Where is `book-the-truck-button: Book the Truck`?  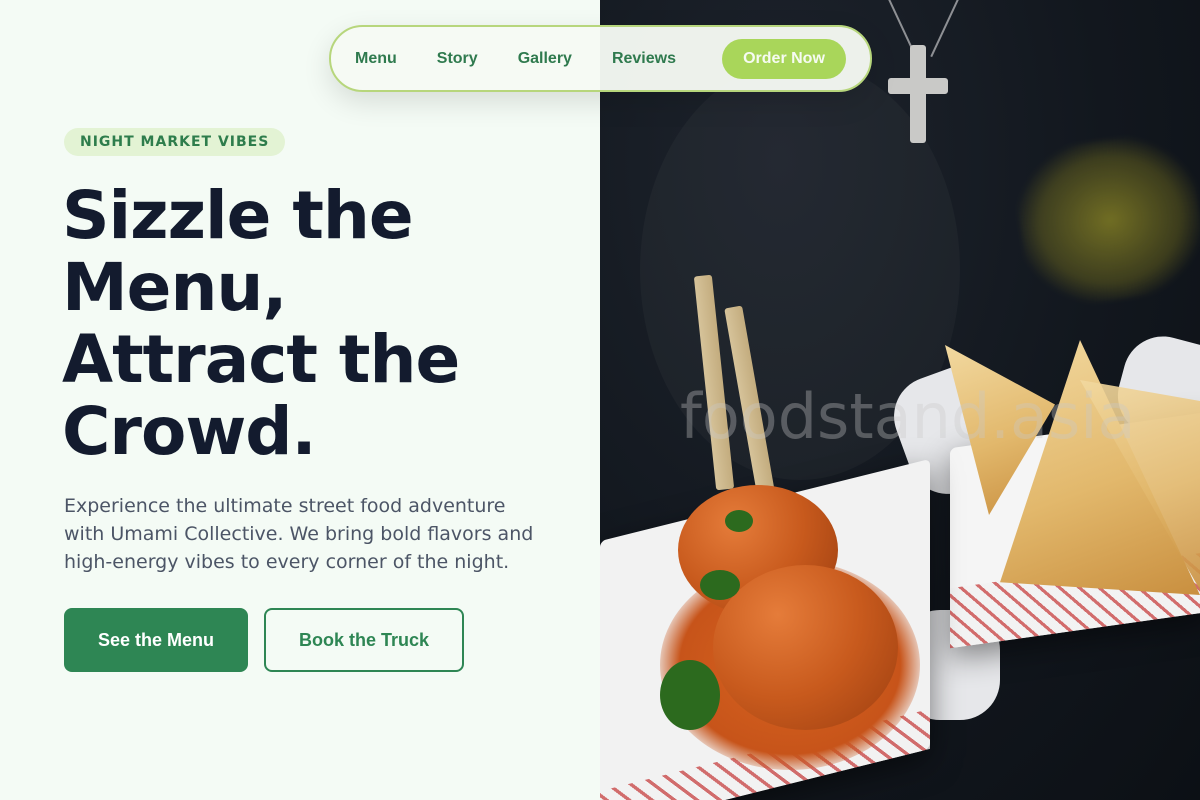 book-the-truck-button: Book the Truck is located at coordinates (364, 640).